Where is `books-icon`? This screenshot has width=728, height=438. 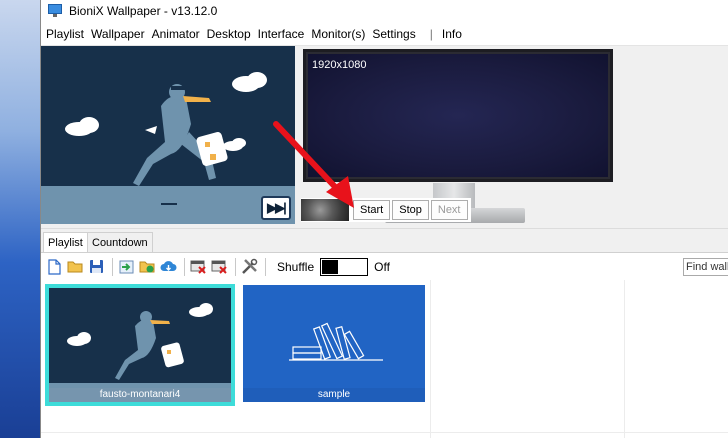
books-icon is located at coordinates (336, 341).